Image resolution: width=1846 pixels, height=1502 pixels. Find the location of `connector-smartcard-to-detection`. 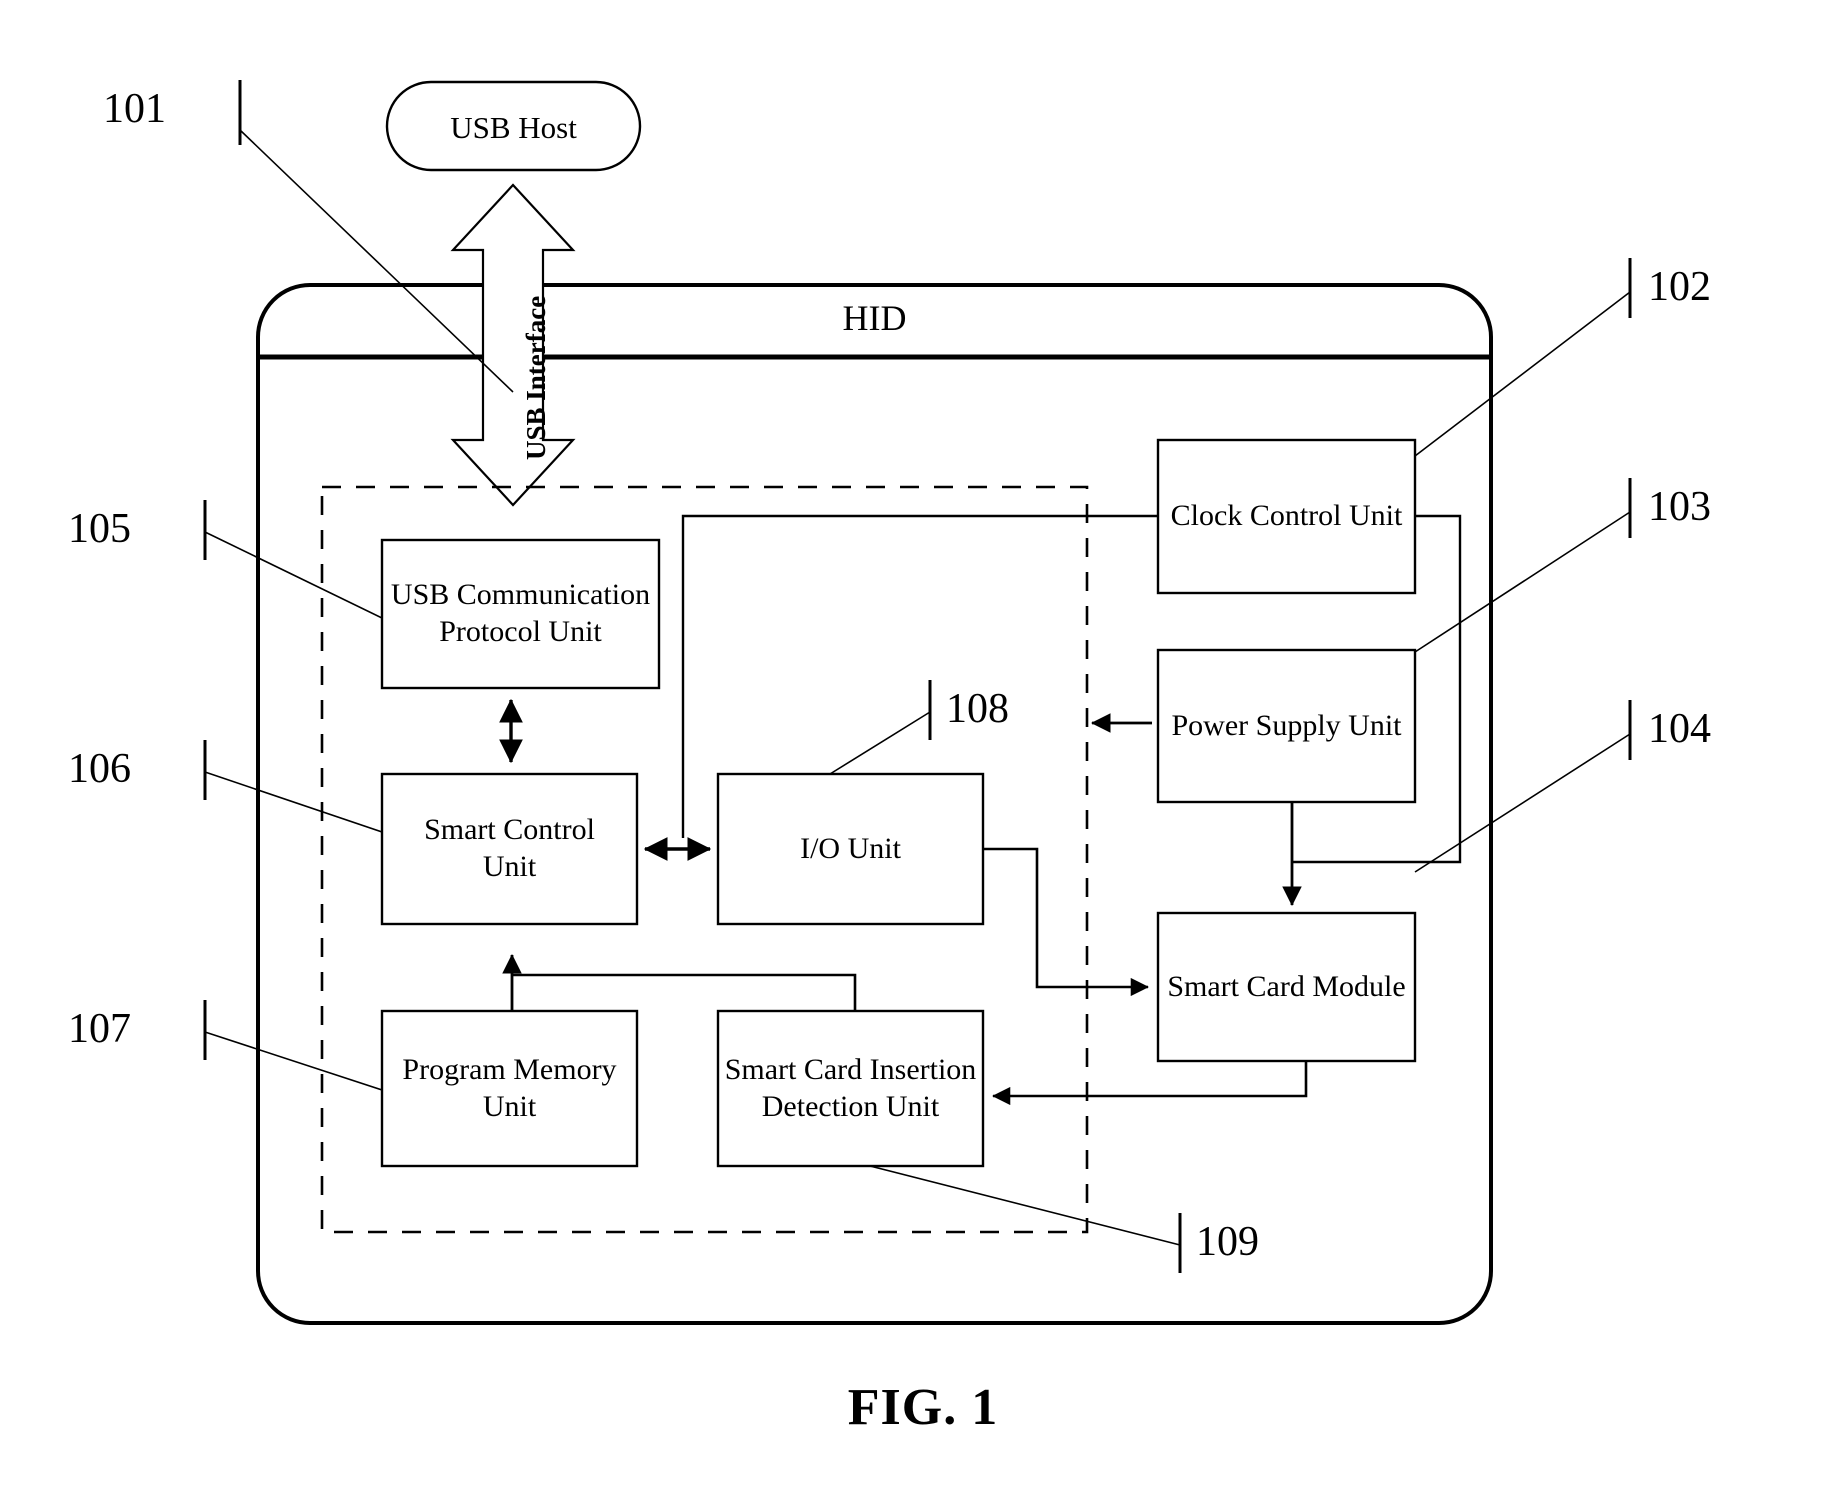

connector-smartcard-to-detection is located at coordinates (1150, 1083).